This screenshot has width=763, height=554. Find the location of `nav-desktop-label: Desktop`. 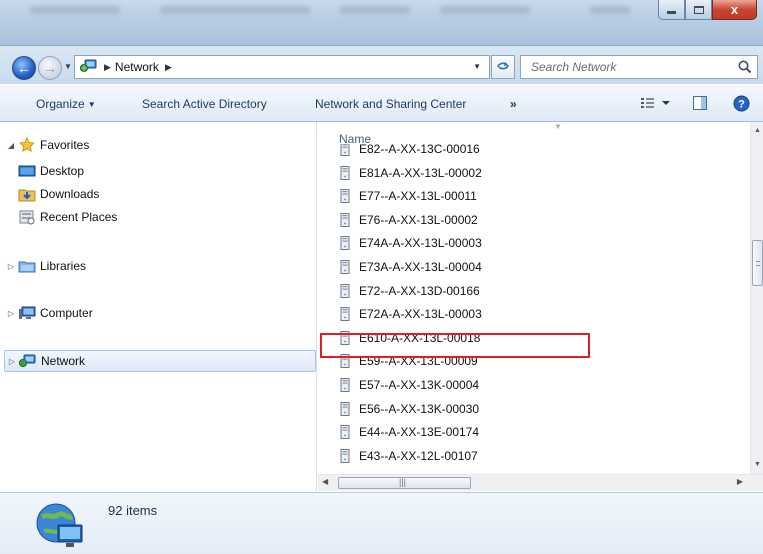

nav-desktop-label: Desktop is located at coordinates (62, 171).